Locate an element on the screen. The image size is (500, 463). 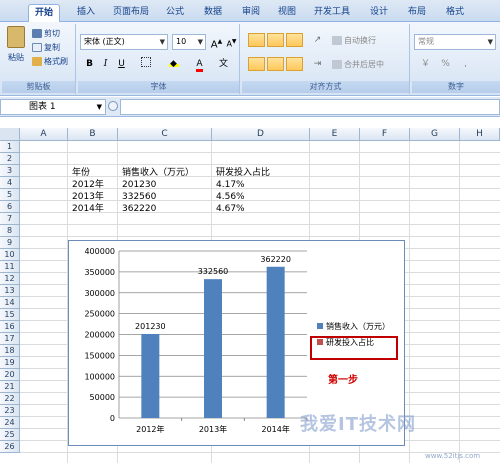
column-header-h: H is located at coordinates (480, 134).